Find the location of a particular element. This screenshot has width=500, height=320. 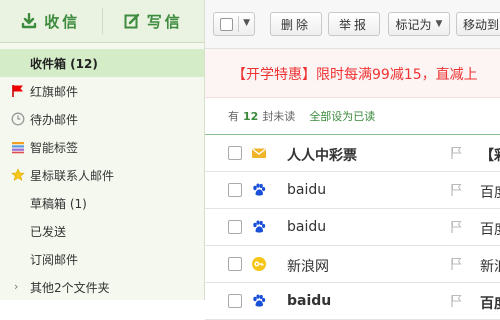

sidebar-item-label: 待办邮件 is located at coordinates (54, 119).